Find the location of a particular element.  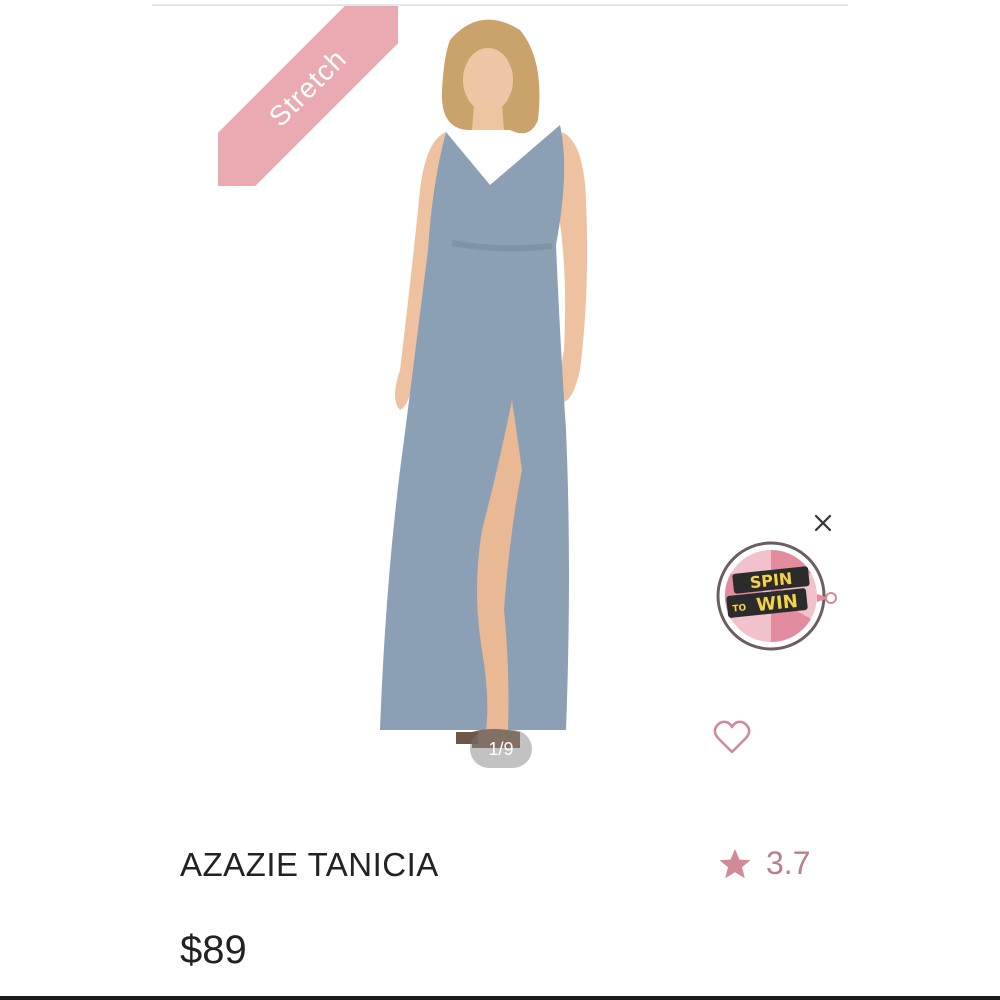

star-icon is located at coordinates (735, 863).